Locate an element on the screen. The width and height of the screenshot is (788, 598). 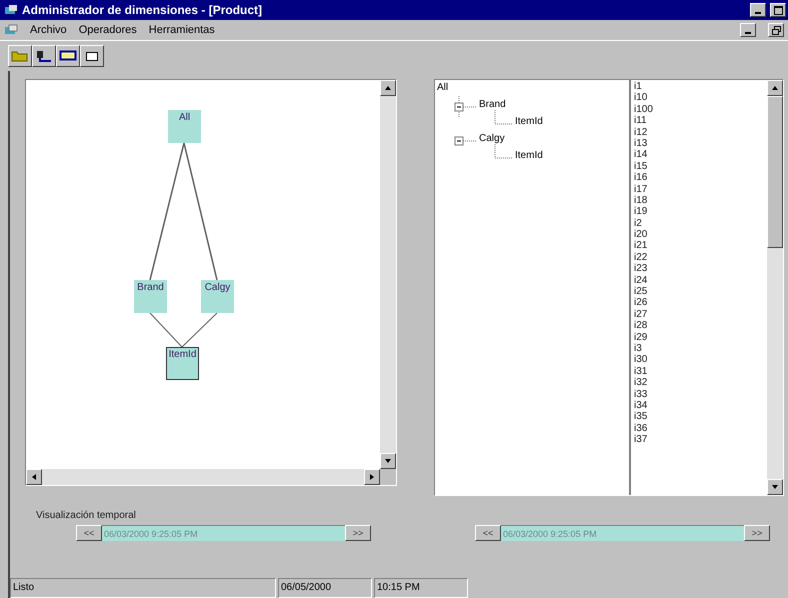
monitor-icon is located at coordinates (68, 56).